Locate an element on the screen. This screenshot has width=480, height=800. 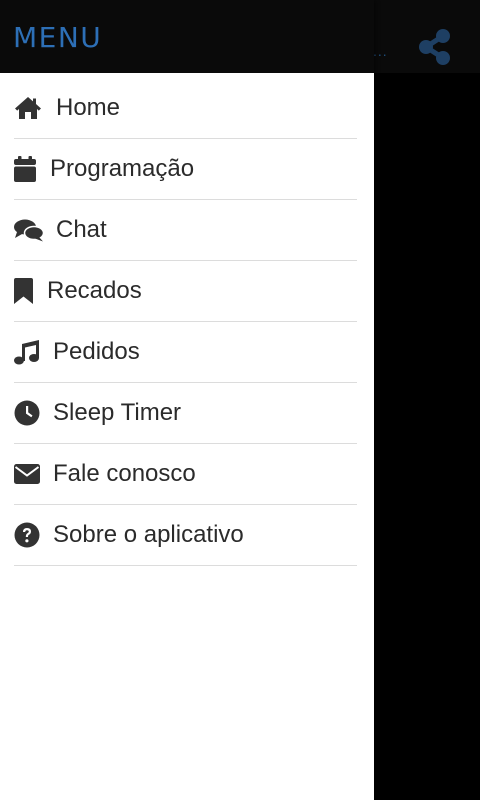
menu-item-programacao: Programação is located at coordinates (185, 169).